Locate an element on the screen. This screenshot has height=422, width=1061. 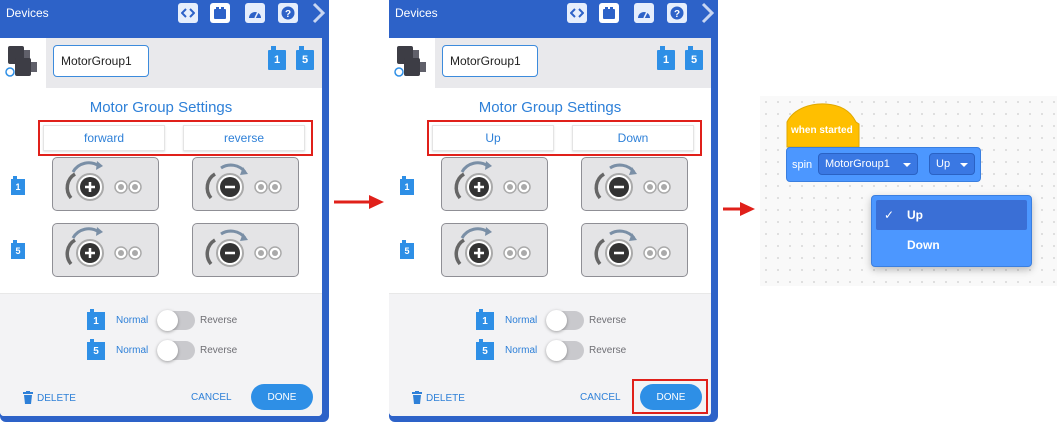
reverse-row-1: 1 Normal Reverse is located at coordinates (556, 320).